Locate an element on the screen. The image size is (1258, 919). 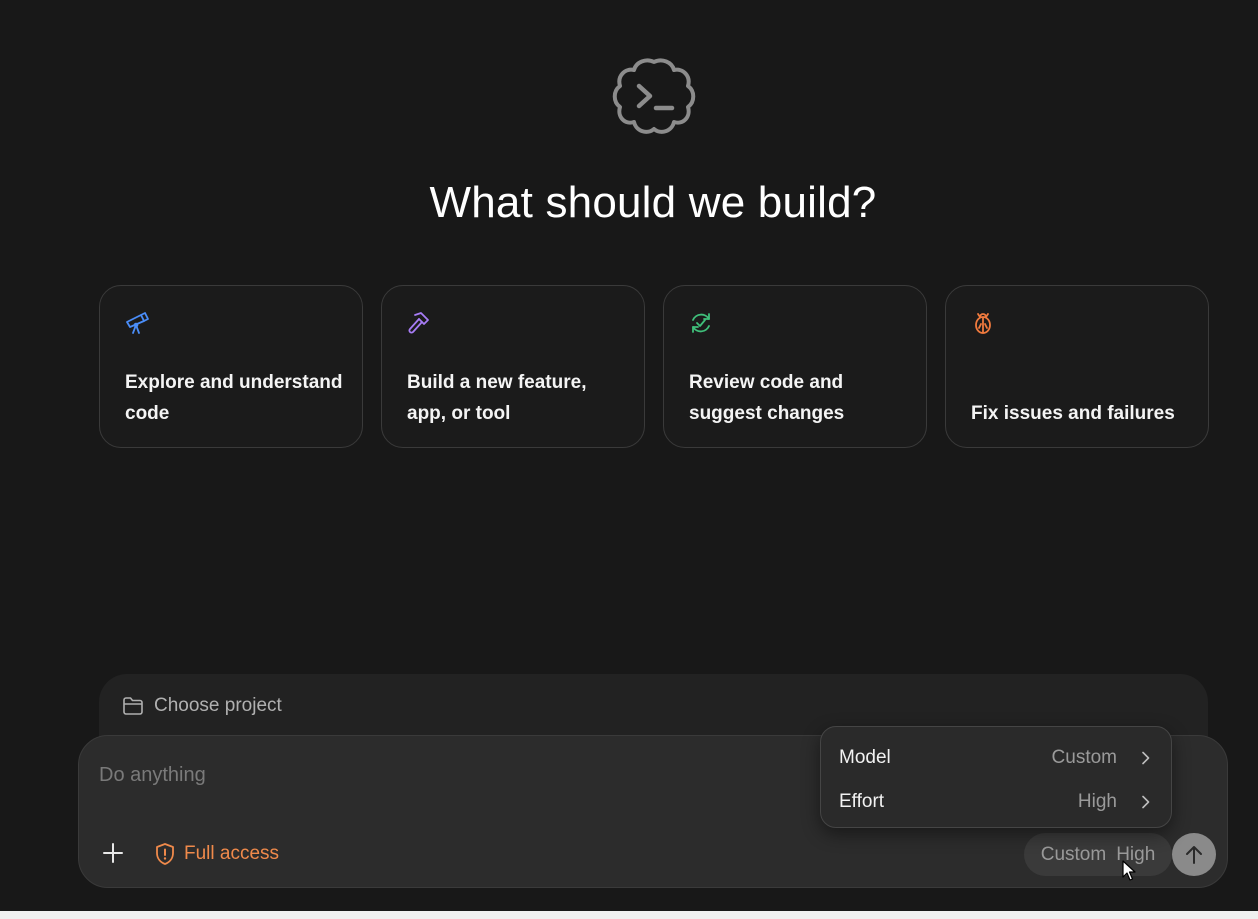
menu-item-value: Custom is located at coordinates (1084, 757).